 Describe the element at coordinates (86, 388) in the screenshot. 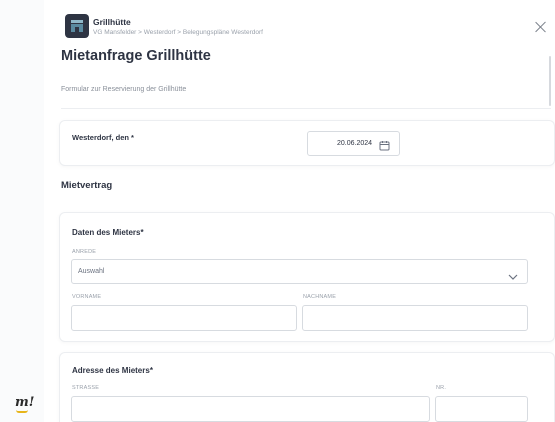

I see `strasse-label: STRASSE` at that location.